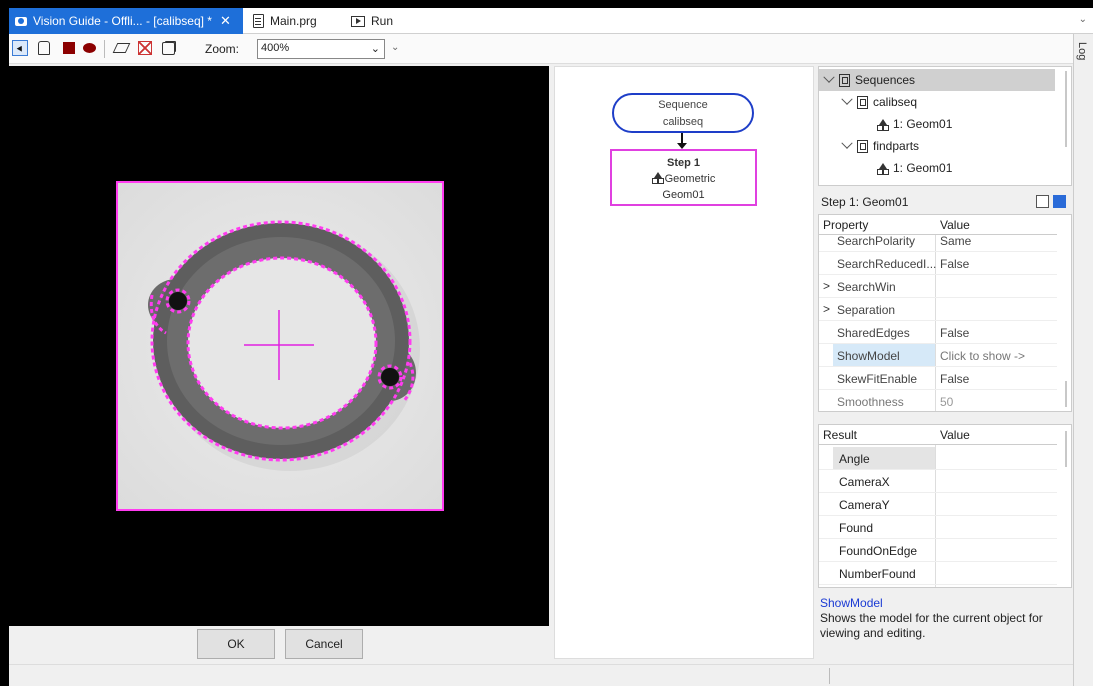 Image resolution: width=1093 pixels, height=686 pixels. What do you see at coordinates (375, 49) in the screenshot?
I see `chevron-down-icon: ⌄` at bounding box center [375, 49].